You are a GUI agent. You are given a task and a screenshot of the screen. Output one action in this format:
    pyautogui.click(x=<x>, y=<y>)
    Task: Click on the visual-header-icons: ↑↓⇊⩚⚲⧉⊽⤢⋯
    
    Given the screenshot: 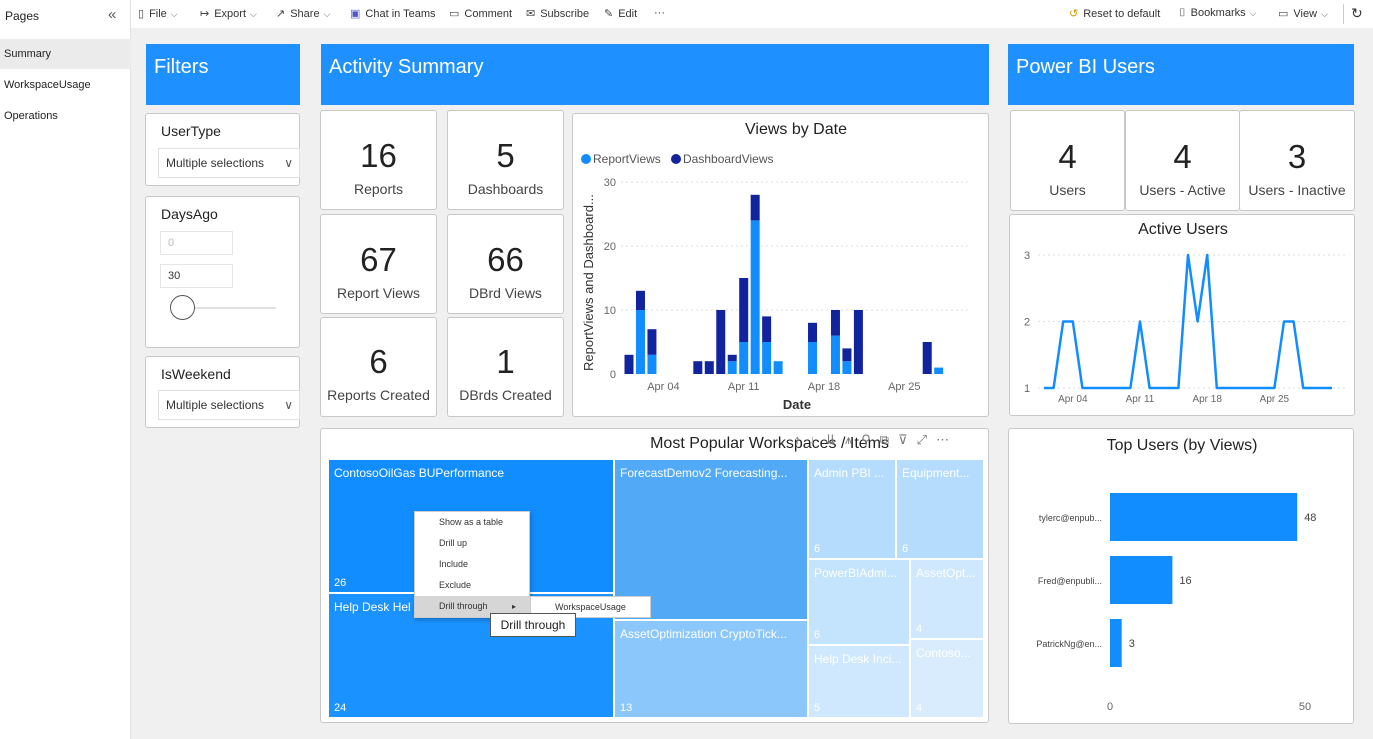 What is the action you would take?
    pyautogui.click(x=876, y=440)
    